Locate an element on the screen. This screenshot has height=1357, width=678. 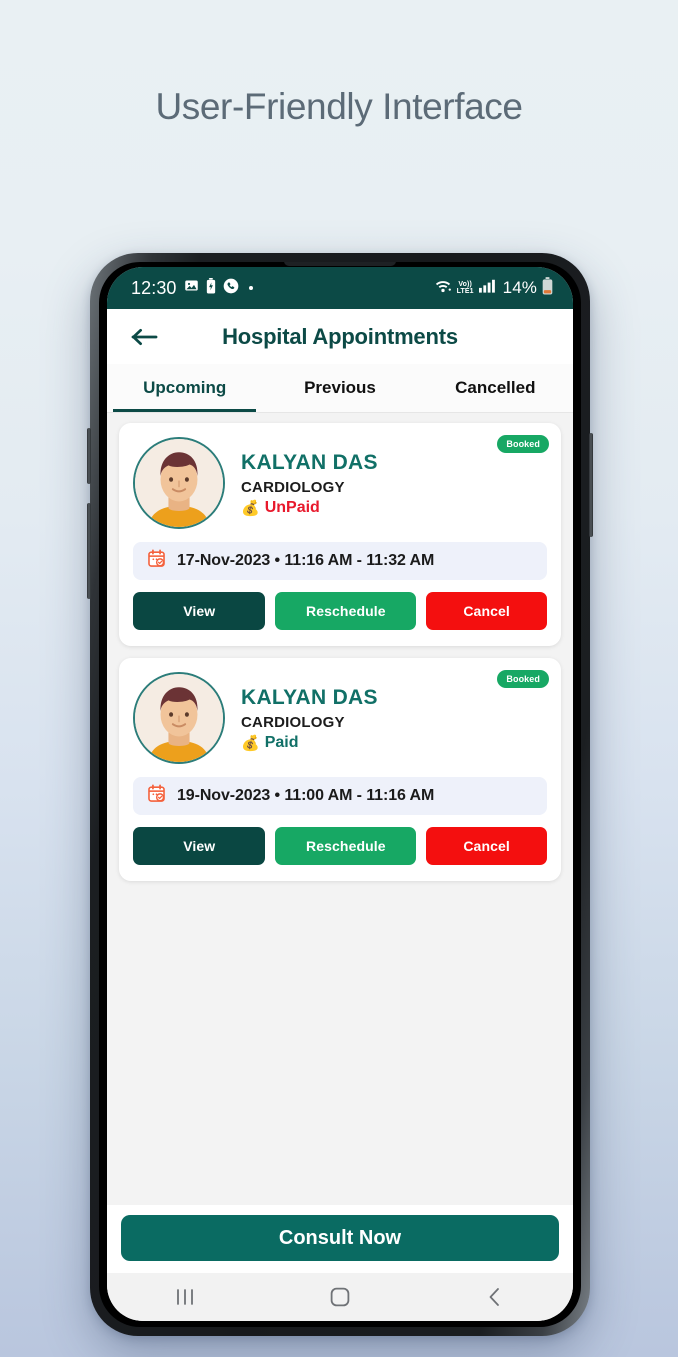
battery-percent: 14% is located at coordinates (519, 287).